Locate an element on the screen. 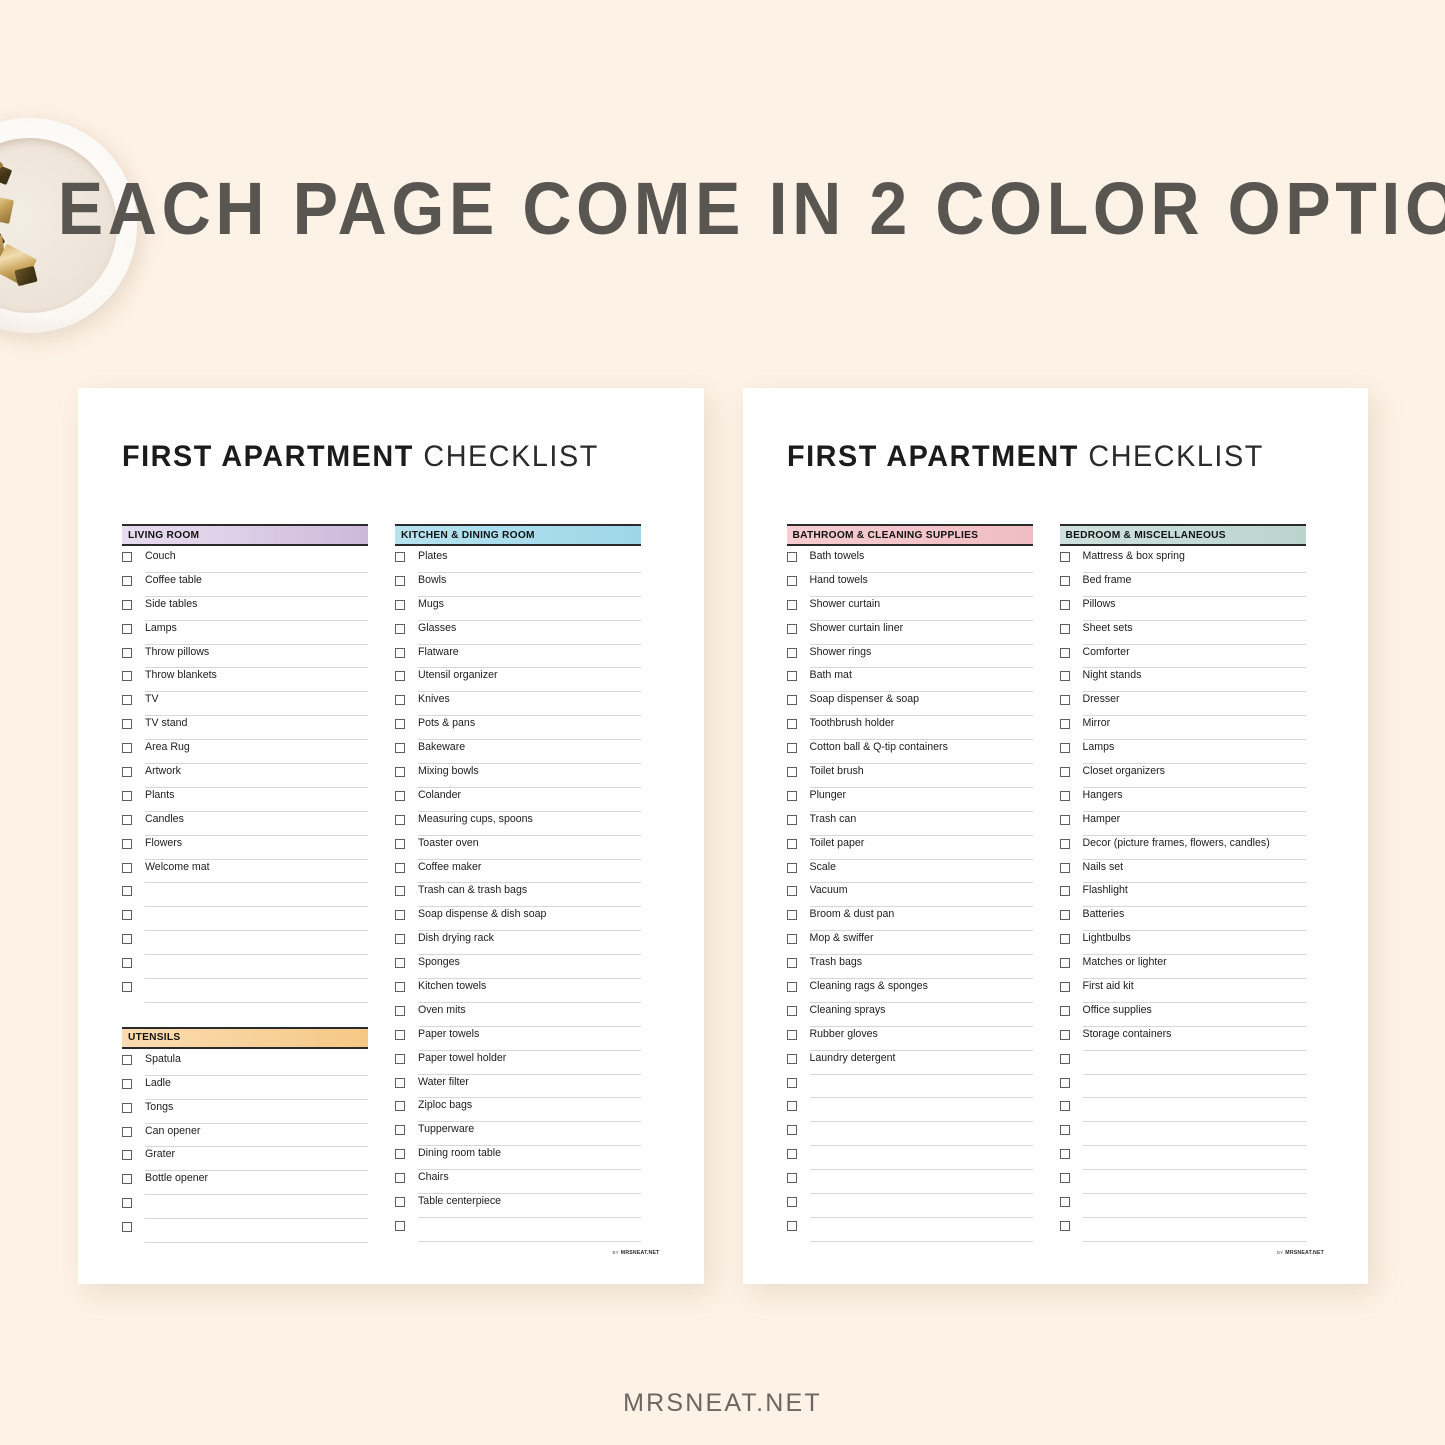  checklist-row: Plunger is located at coordinates (909, 800).